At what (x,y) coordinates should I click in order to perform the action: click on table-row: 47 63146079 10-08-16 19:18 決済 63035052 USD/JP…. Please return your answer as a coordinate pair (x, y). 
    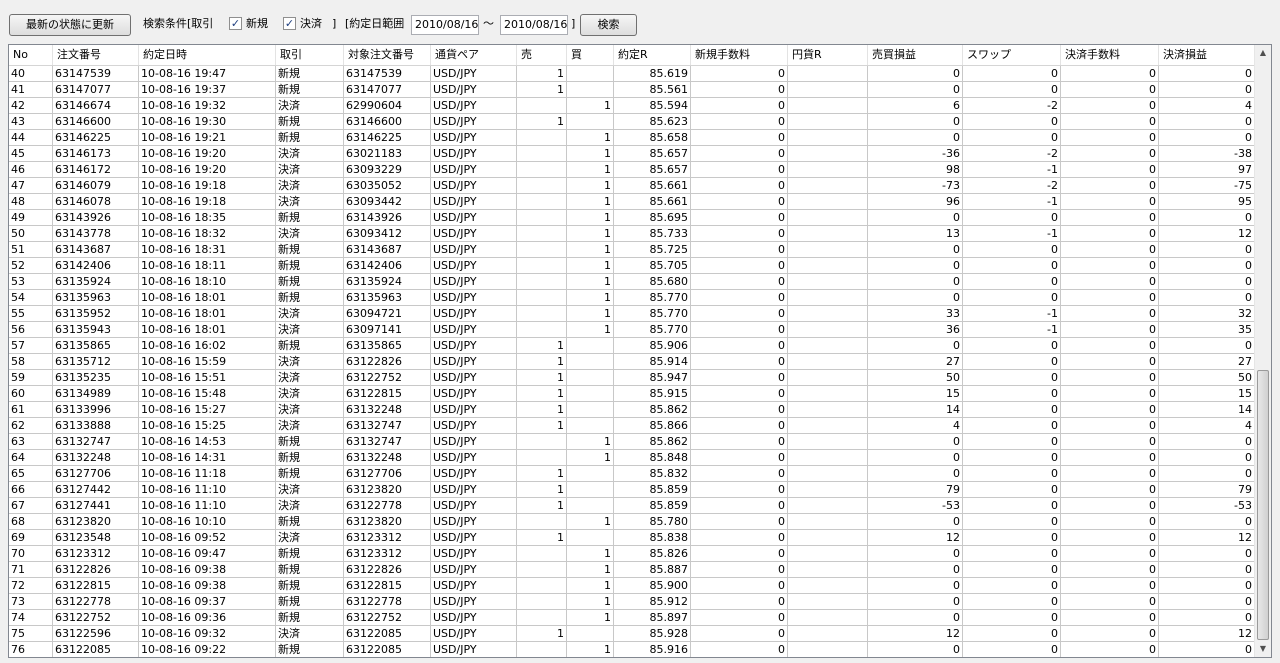
    Looking at the image, I should click on (632, 186).